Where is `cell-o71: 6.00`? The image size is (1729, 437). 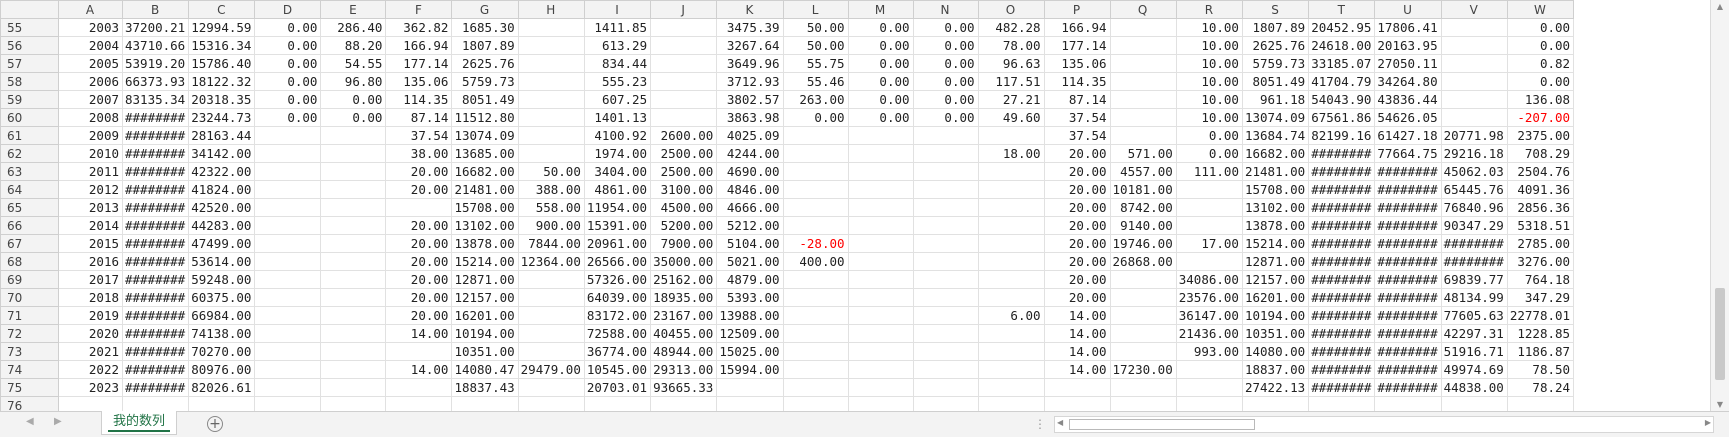
cell-o71: 6.00 is located at coordinates (1011, 315).